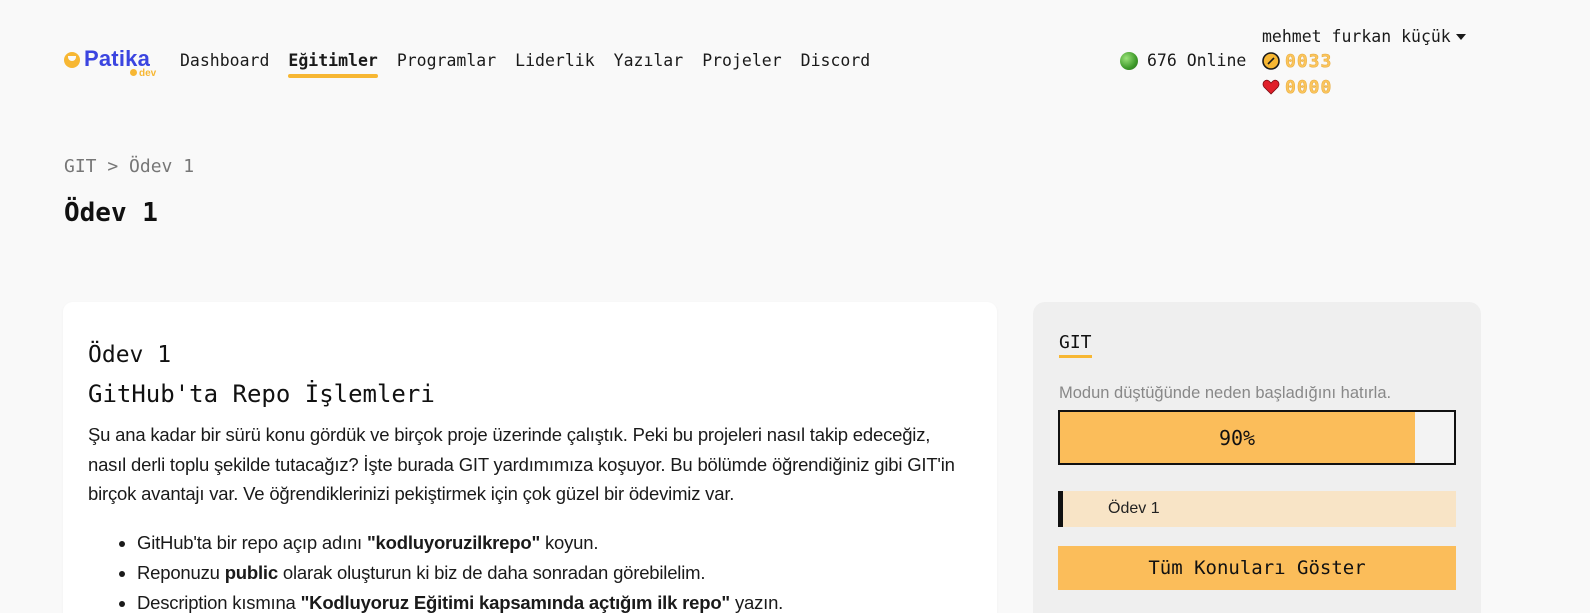  What do you see at coordinates (111, 213) in the screenshot?
I see `page-title: Ödev 1` at bounding box center [111, 213].